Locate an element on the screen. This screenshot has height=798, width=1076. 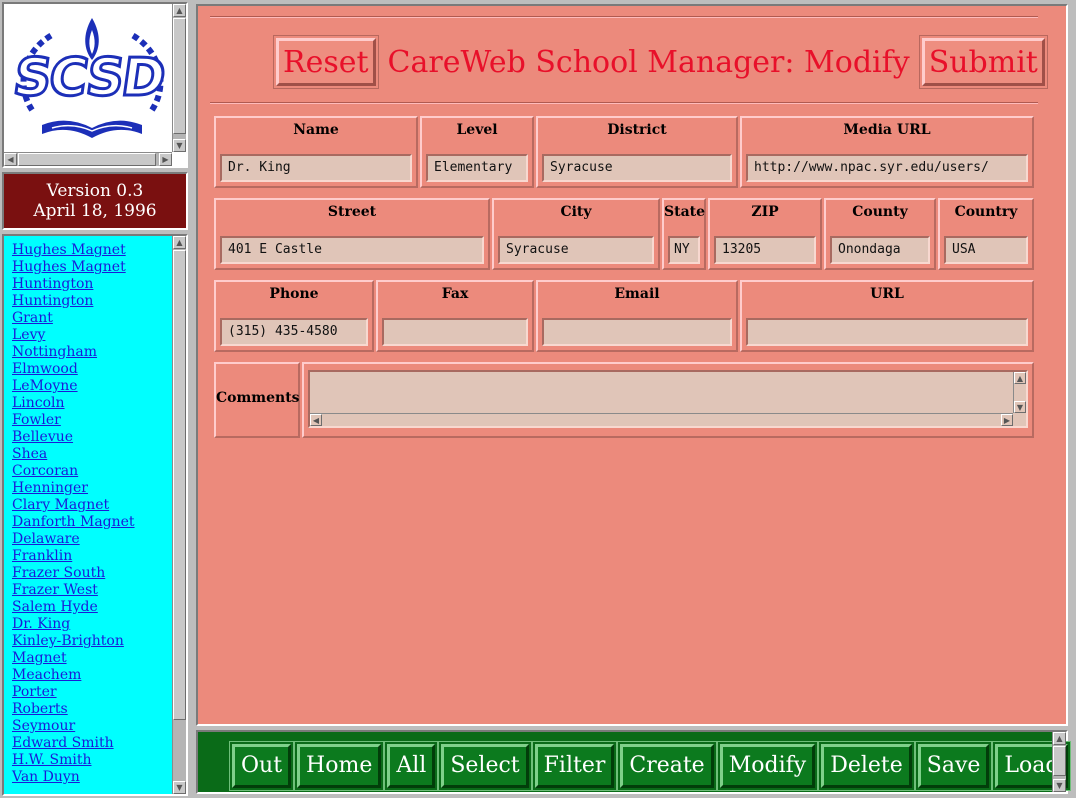
district-field: Syracuse is located at coordinates (637, 168).